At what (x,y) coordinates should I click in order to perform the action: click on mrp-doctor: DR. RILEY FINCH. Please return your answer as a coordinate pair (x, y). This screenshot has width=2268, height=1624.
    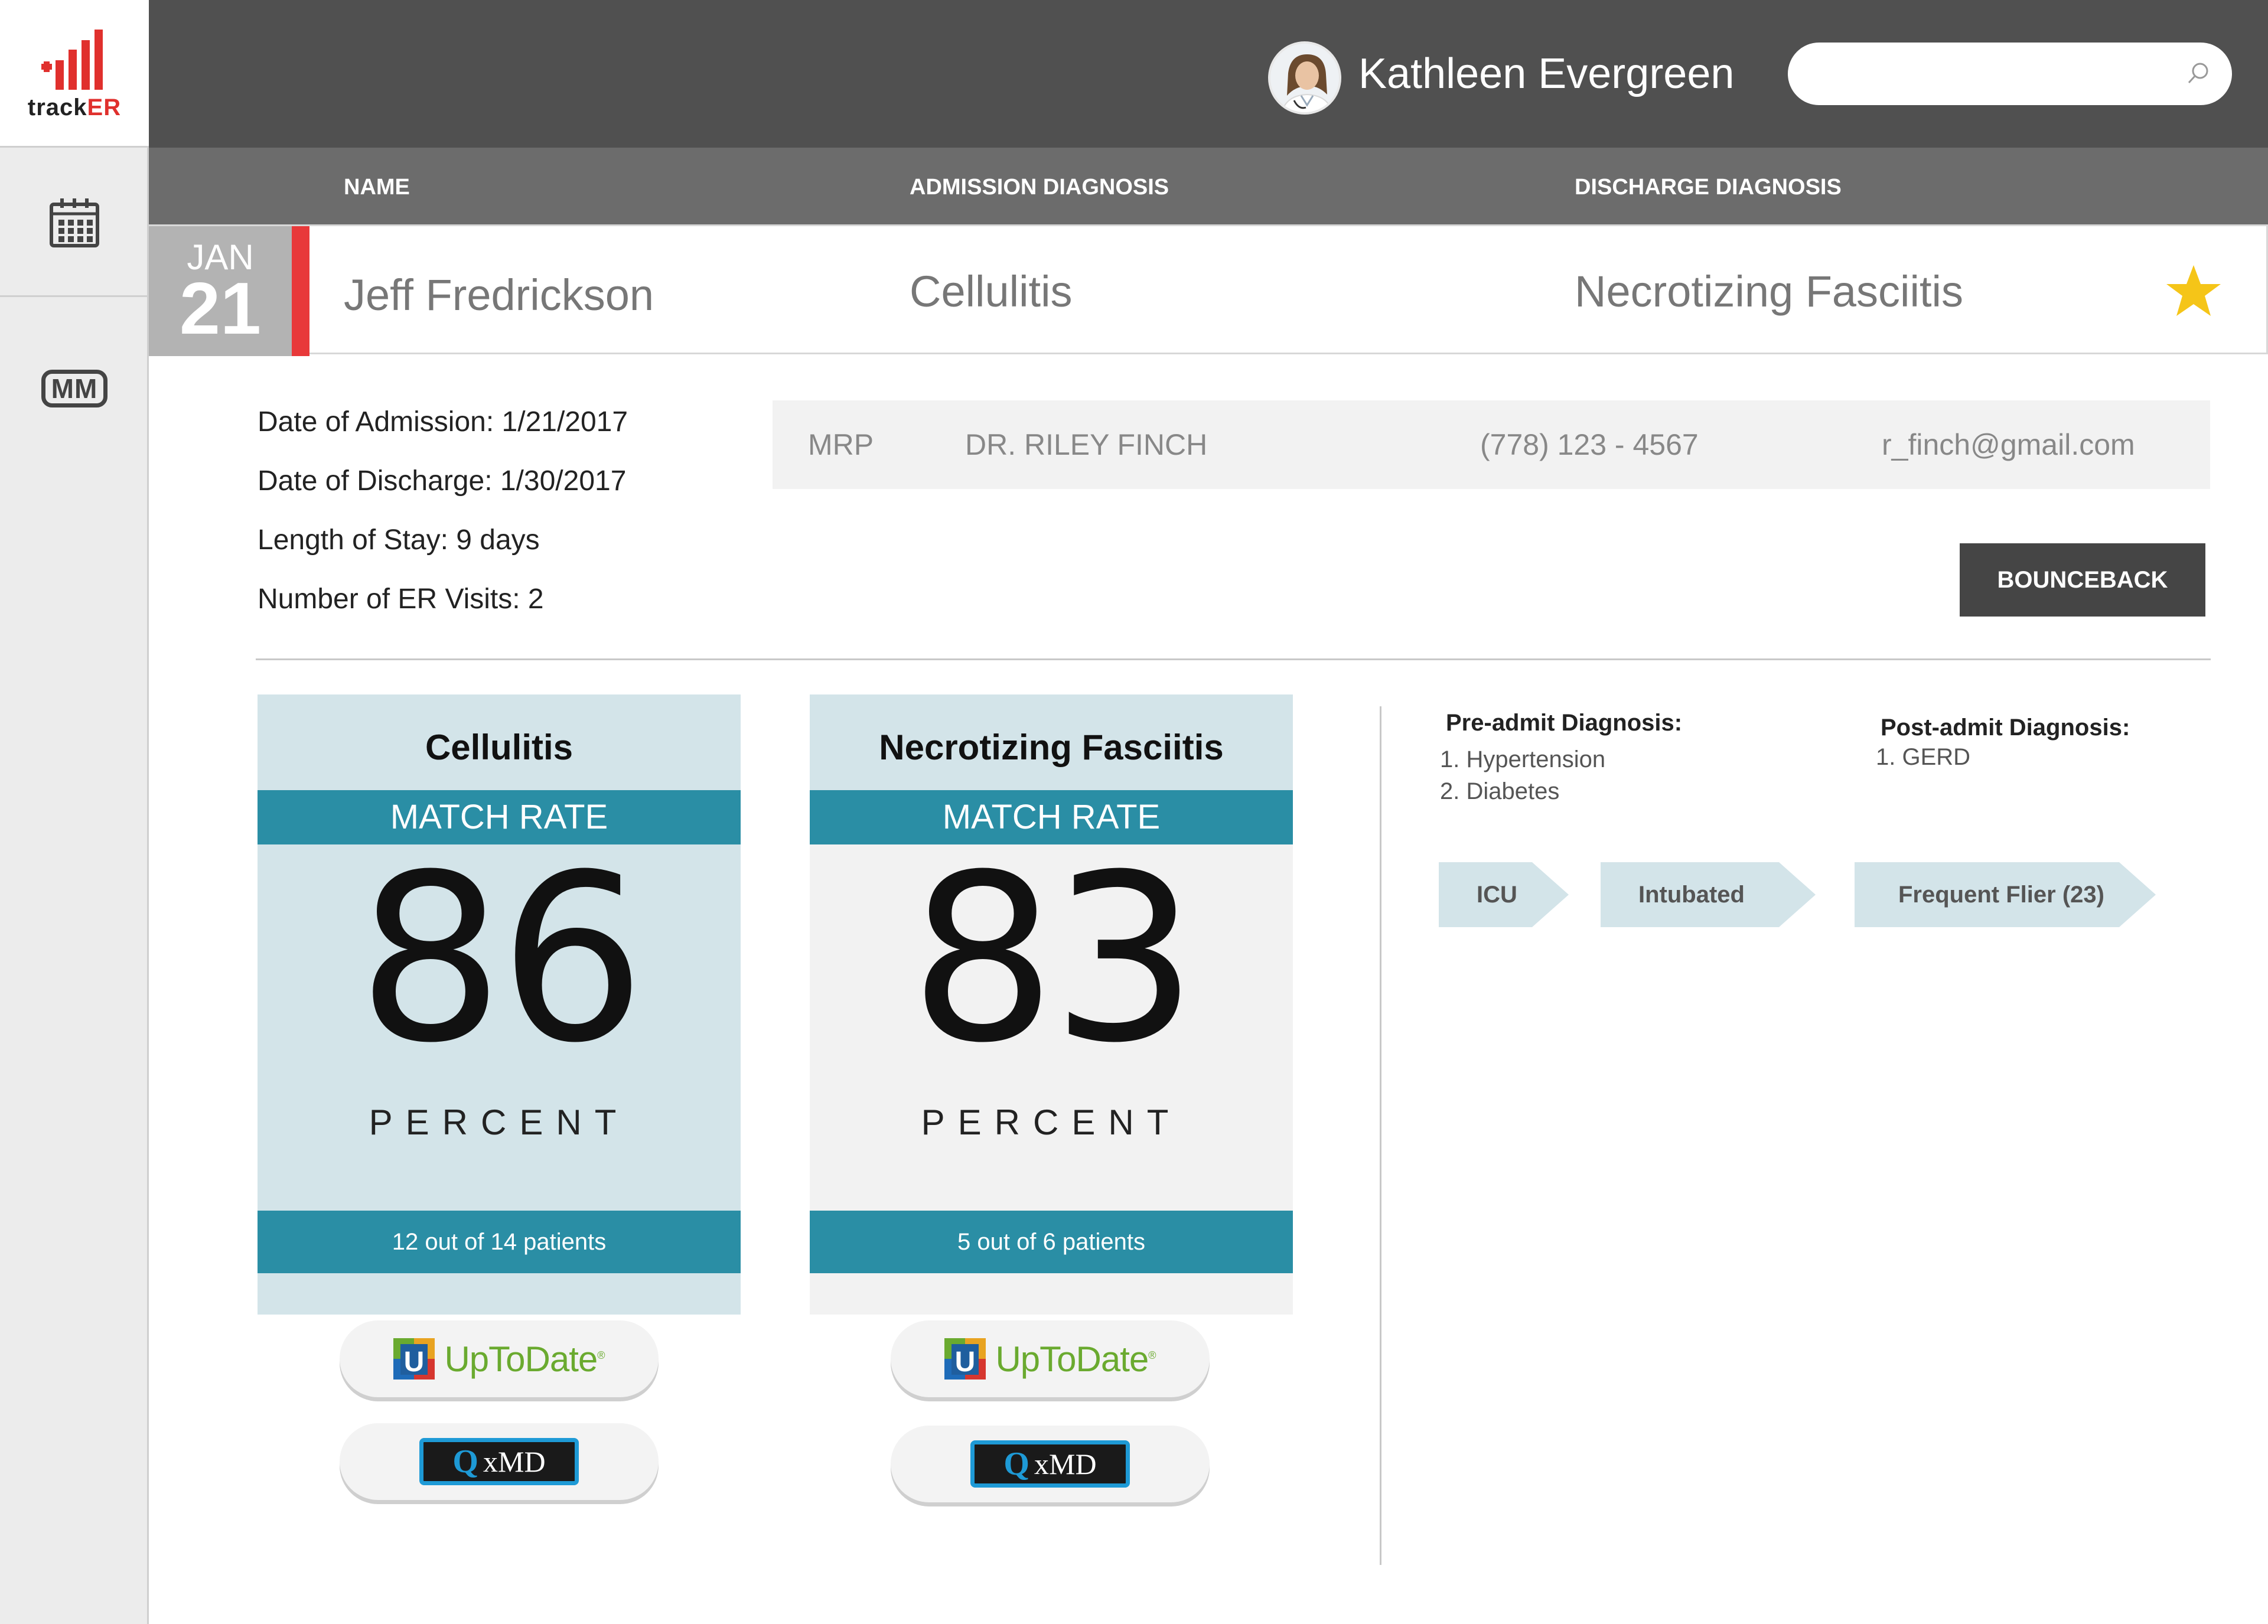
    Looking at the image, I should click on (1086, 444).